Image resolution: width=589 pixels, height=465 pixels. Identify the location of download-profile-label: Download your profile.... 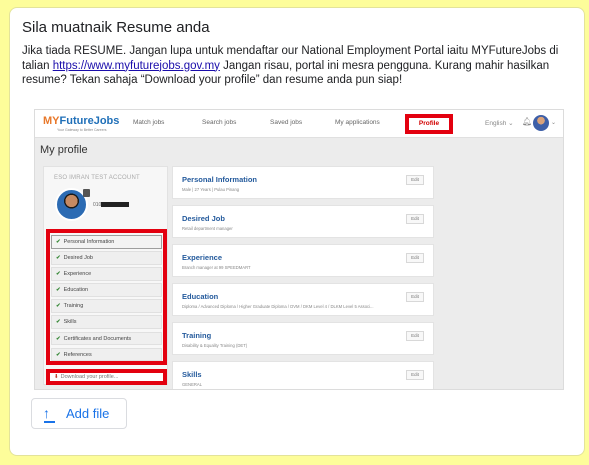
(89, 377).